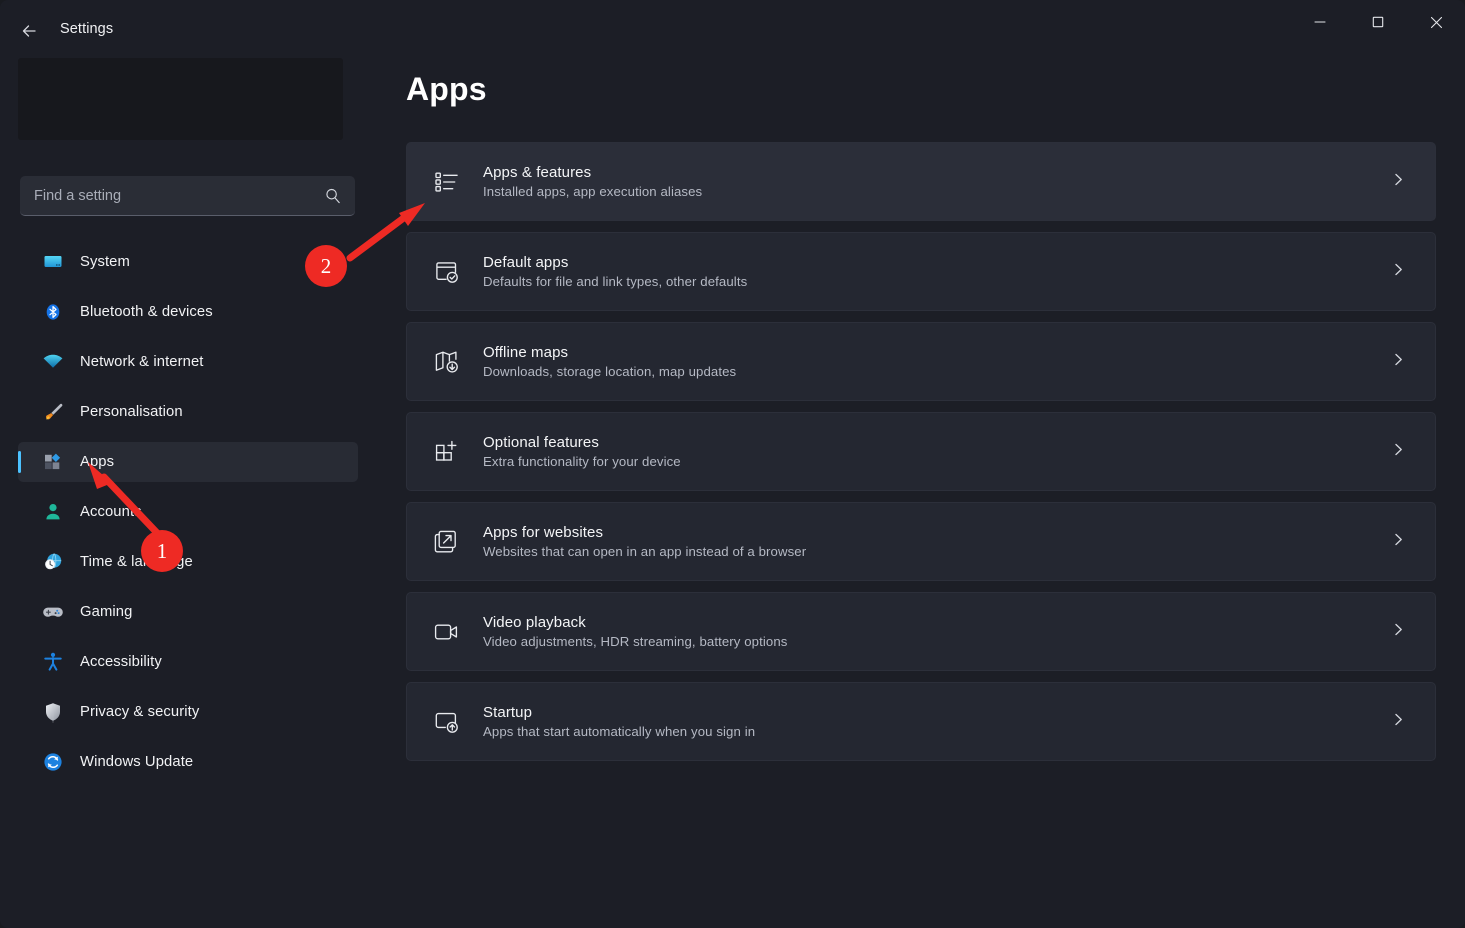  Describe the element at coordinates (121, 662) in the screenshot. I see `sidebar-item-label: Accessibility` at that location.